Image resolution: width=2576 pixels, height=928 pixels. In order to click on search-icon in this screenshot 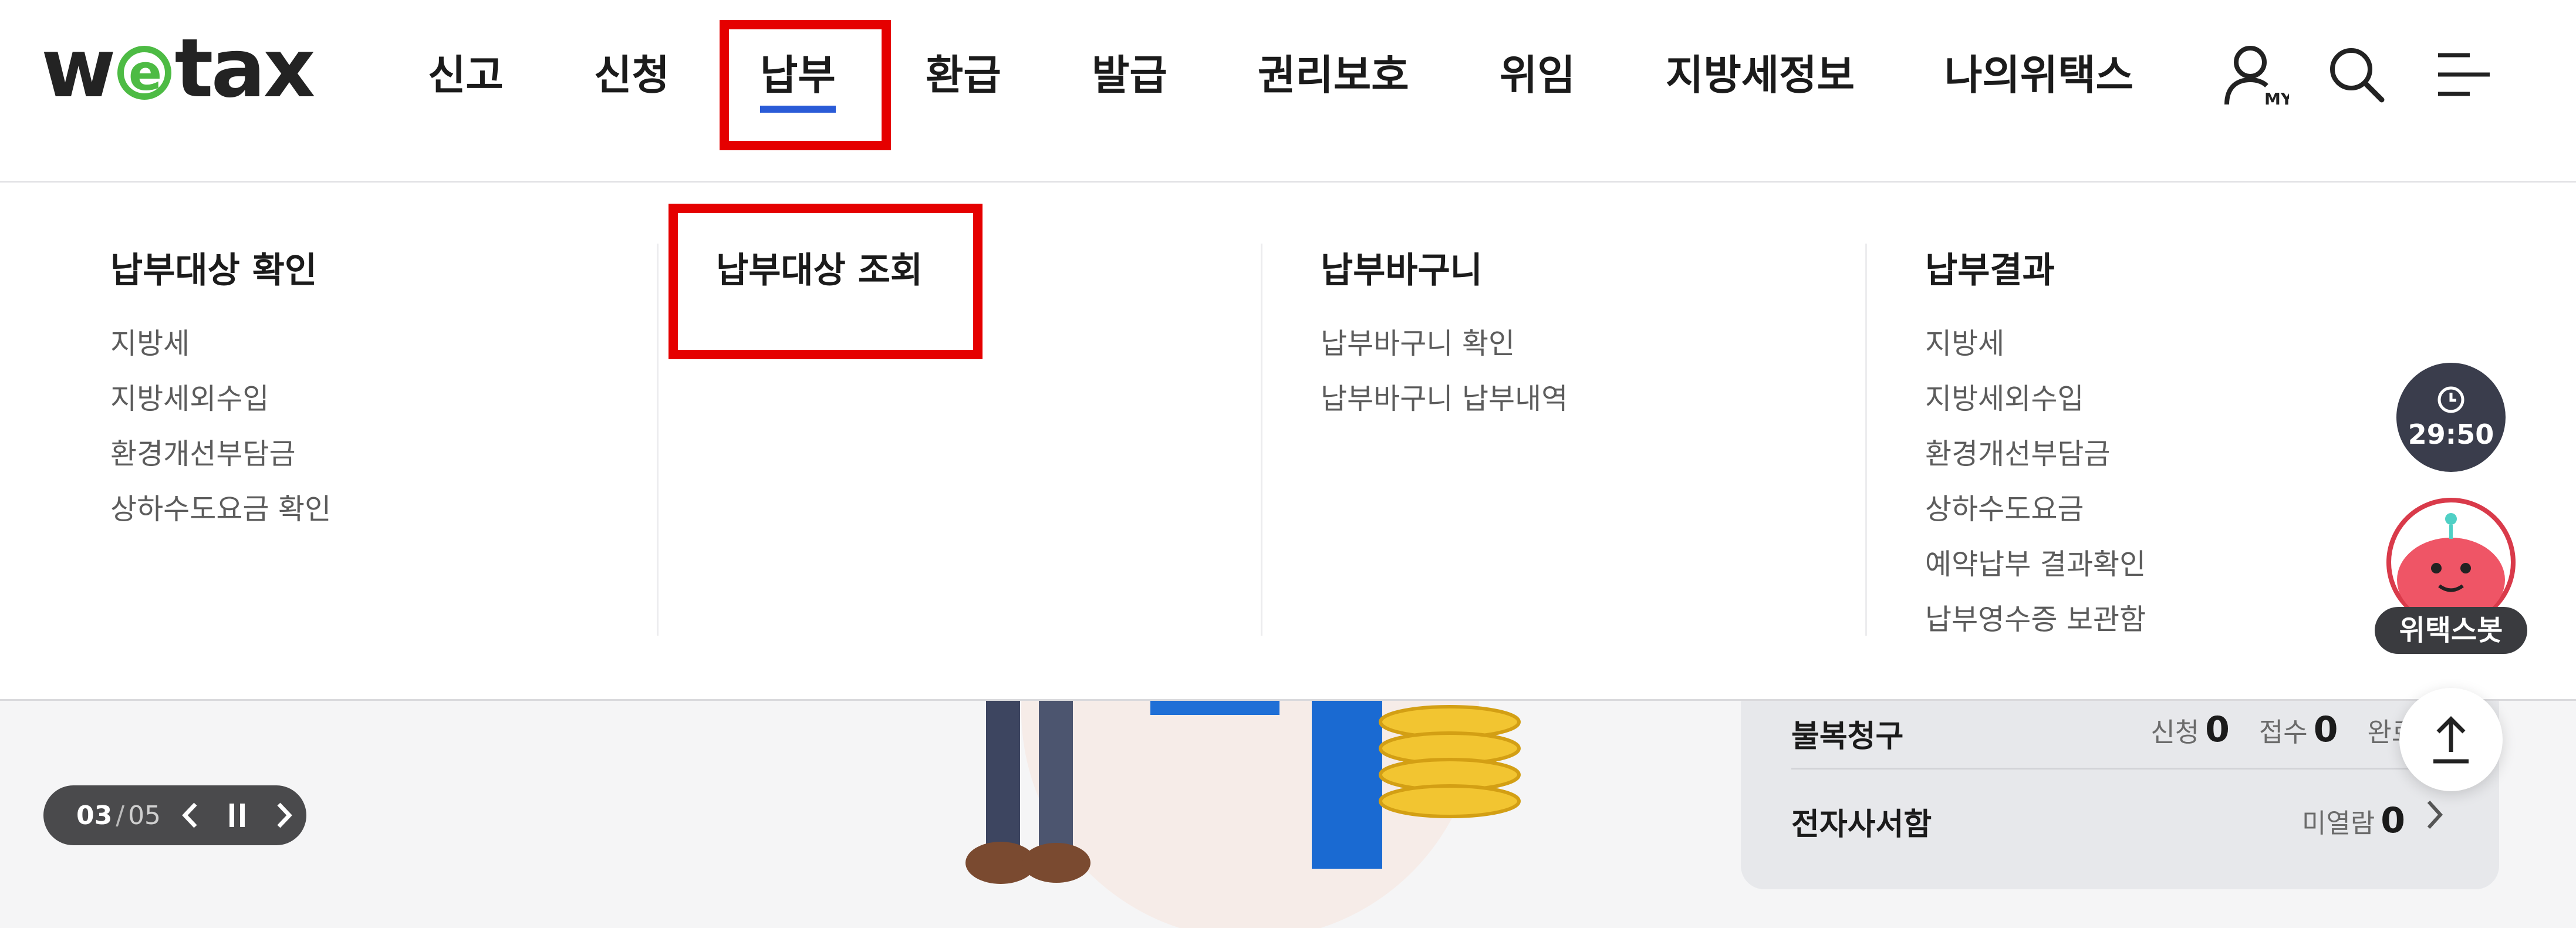, I will do `click(2356, 74)`.